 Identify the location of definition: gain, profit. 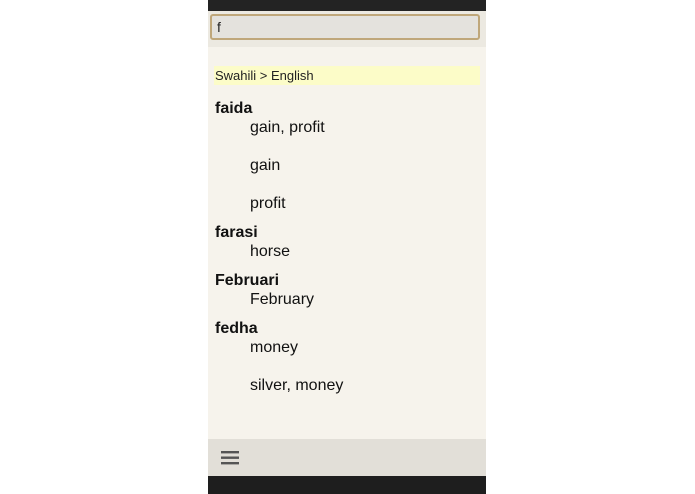
(287, 127).